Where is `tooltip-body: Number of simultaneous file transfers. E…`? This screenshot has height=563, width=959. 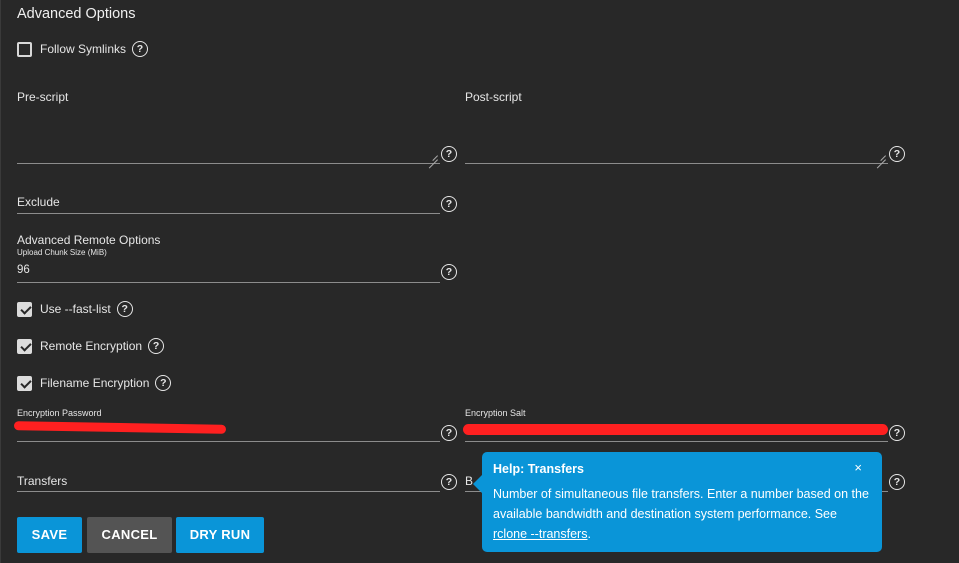
tooltip-body: Number of simultaneous file transfers. E… is located at coordinates (681, 514).